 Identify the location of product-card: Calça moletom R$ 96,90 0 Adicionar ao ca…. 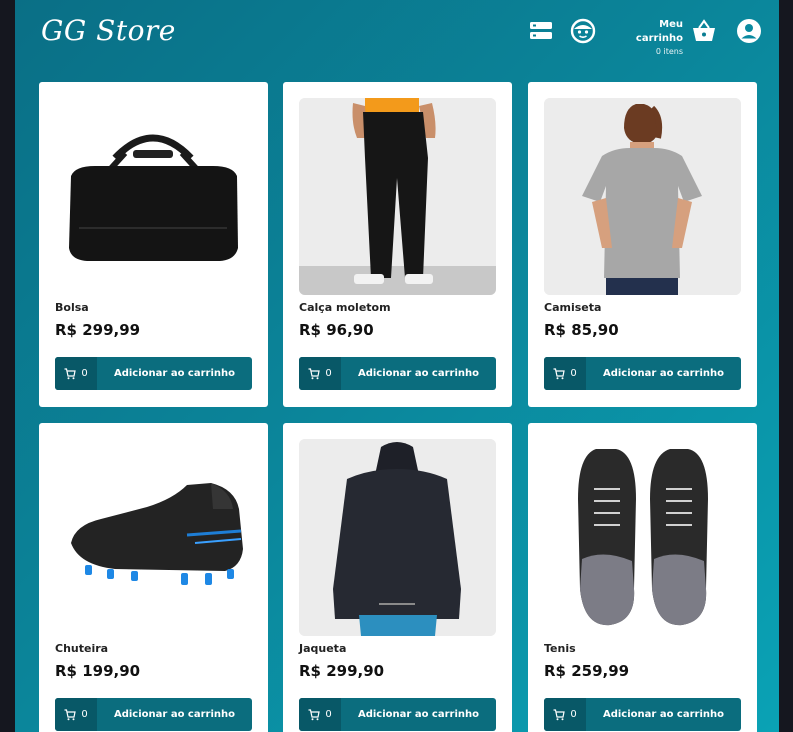
(397, 244).